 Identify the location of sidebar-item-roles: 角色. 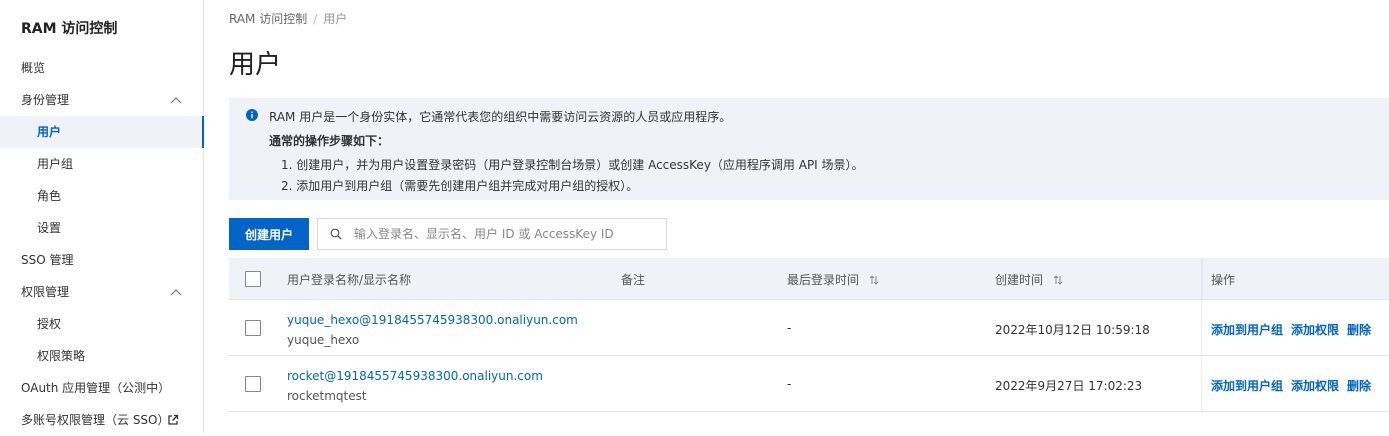
(102, 196).